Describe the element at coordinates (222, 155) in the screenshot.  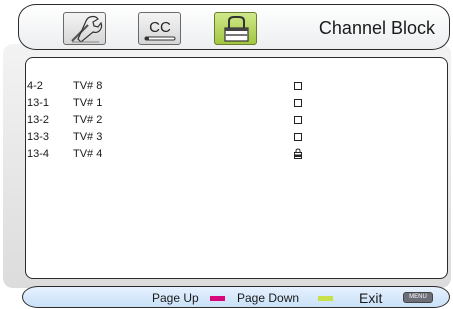
I see `channel-row: 13-4 TV# 4` at that location.